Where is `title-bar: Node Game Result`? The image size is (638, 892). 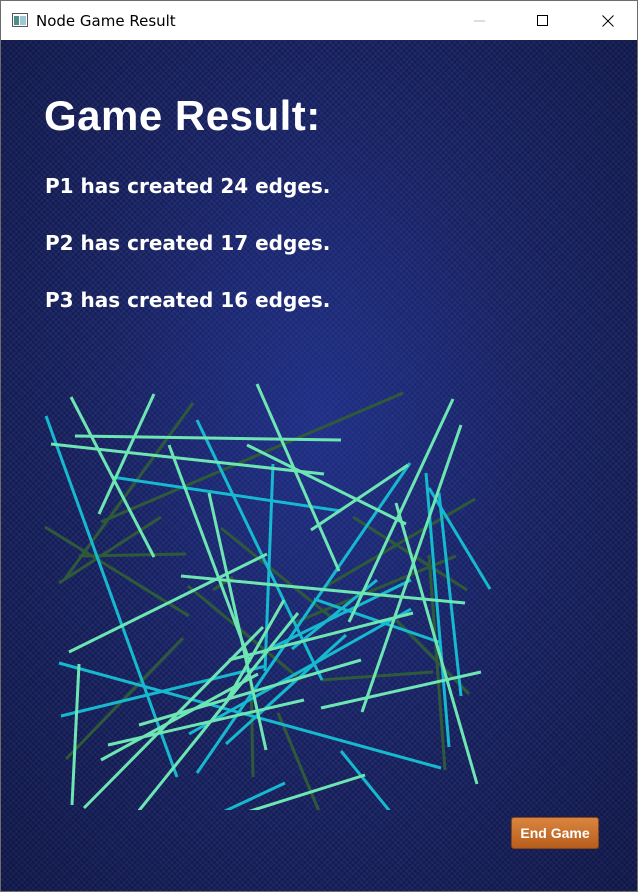
title-bar: Node Game Result is located at coordinates (319, 20).